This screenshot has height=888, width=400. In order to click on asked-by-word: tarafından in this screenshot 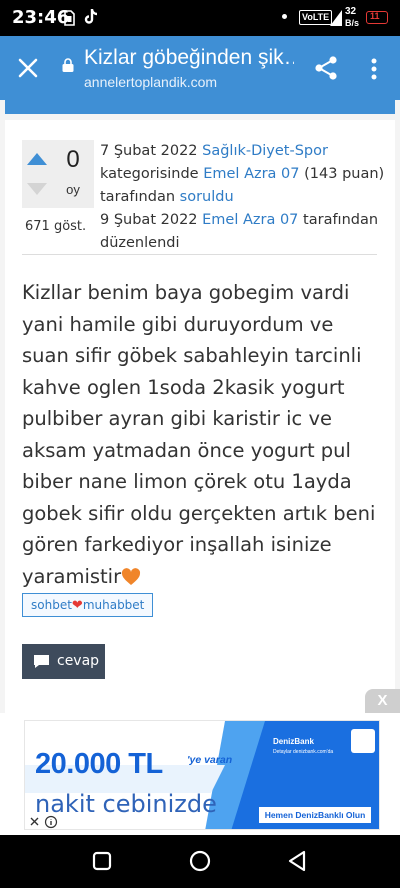, I will do `click(138, 197)`.